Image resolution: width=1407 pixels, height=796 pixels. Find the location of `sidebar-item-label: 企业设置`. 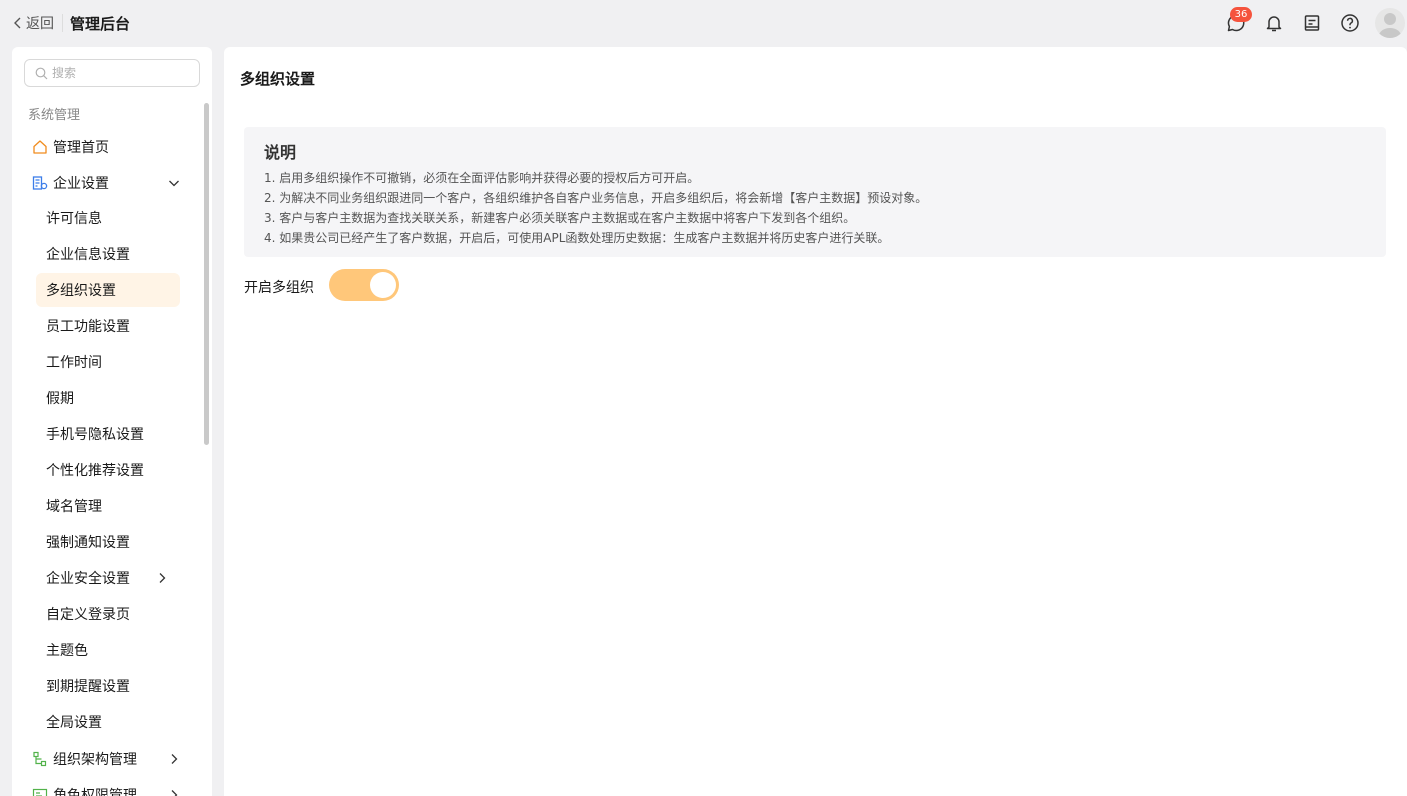

sidebar-item-label: 企业设置 is located at coordinates (81, 184).